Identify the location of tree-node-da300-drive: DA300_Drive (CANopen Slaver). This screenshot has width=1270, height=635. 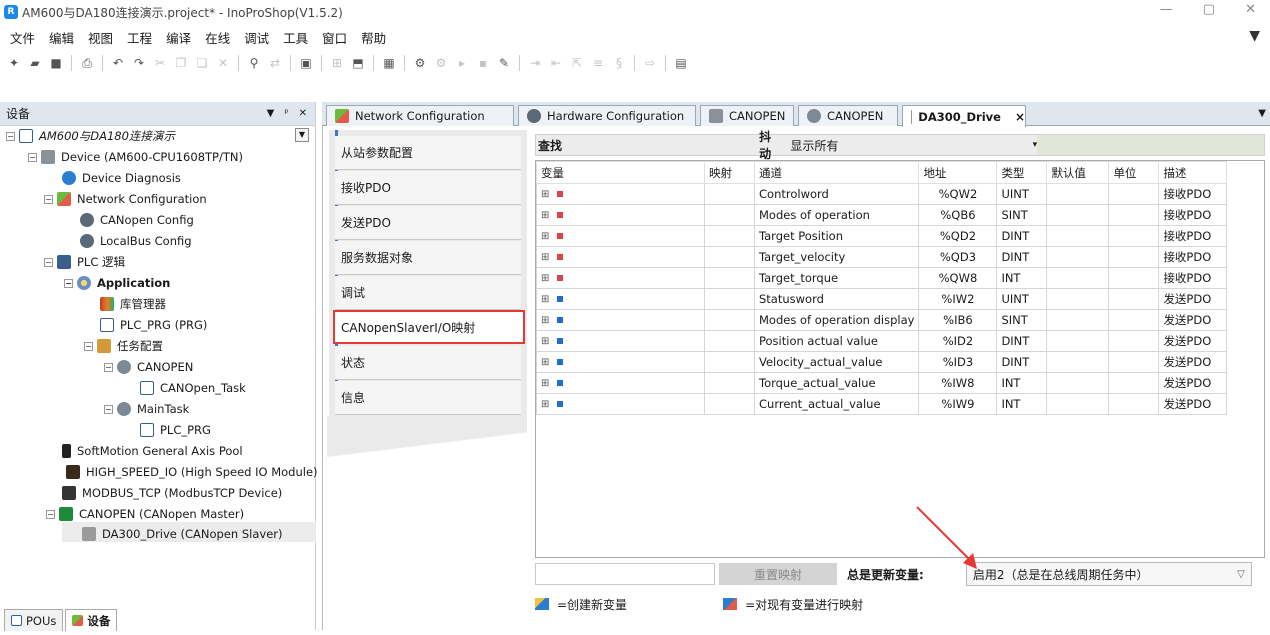
(182, 534).